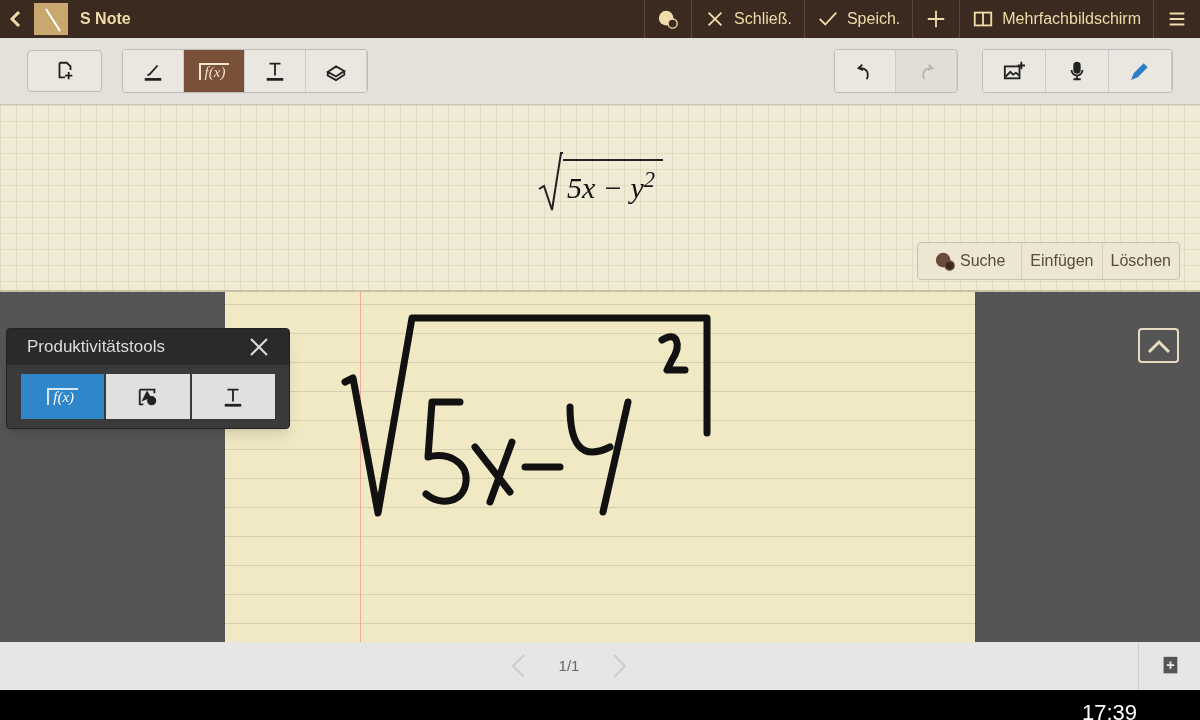 The width and height of the screenshot is (1200, 720). I want to click on add-image-icon, so click(1014, 71).